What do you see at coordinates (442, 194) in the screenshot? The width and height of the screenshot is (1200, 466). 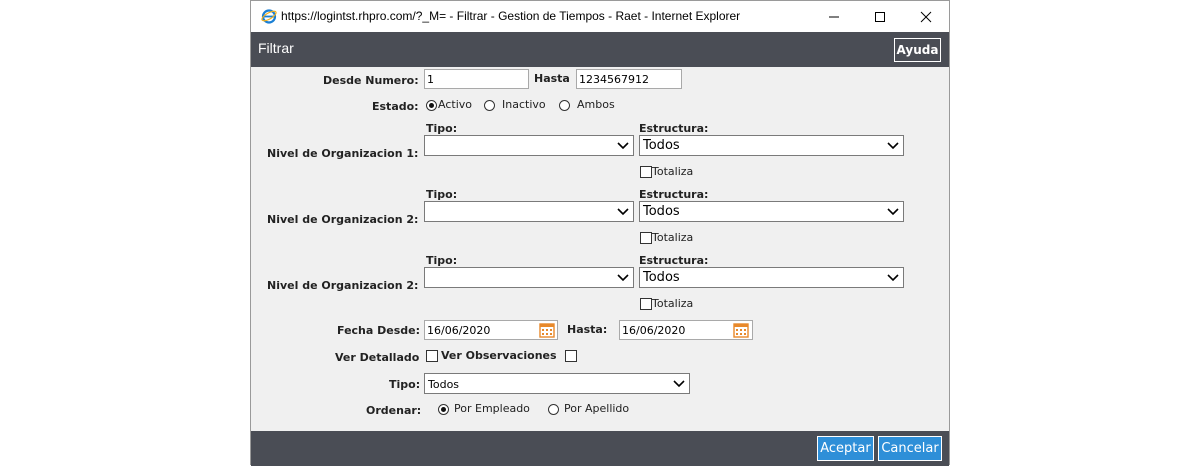 I see `nivel2-tipo-label: Tipo:` at bounding box center [442, 194].